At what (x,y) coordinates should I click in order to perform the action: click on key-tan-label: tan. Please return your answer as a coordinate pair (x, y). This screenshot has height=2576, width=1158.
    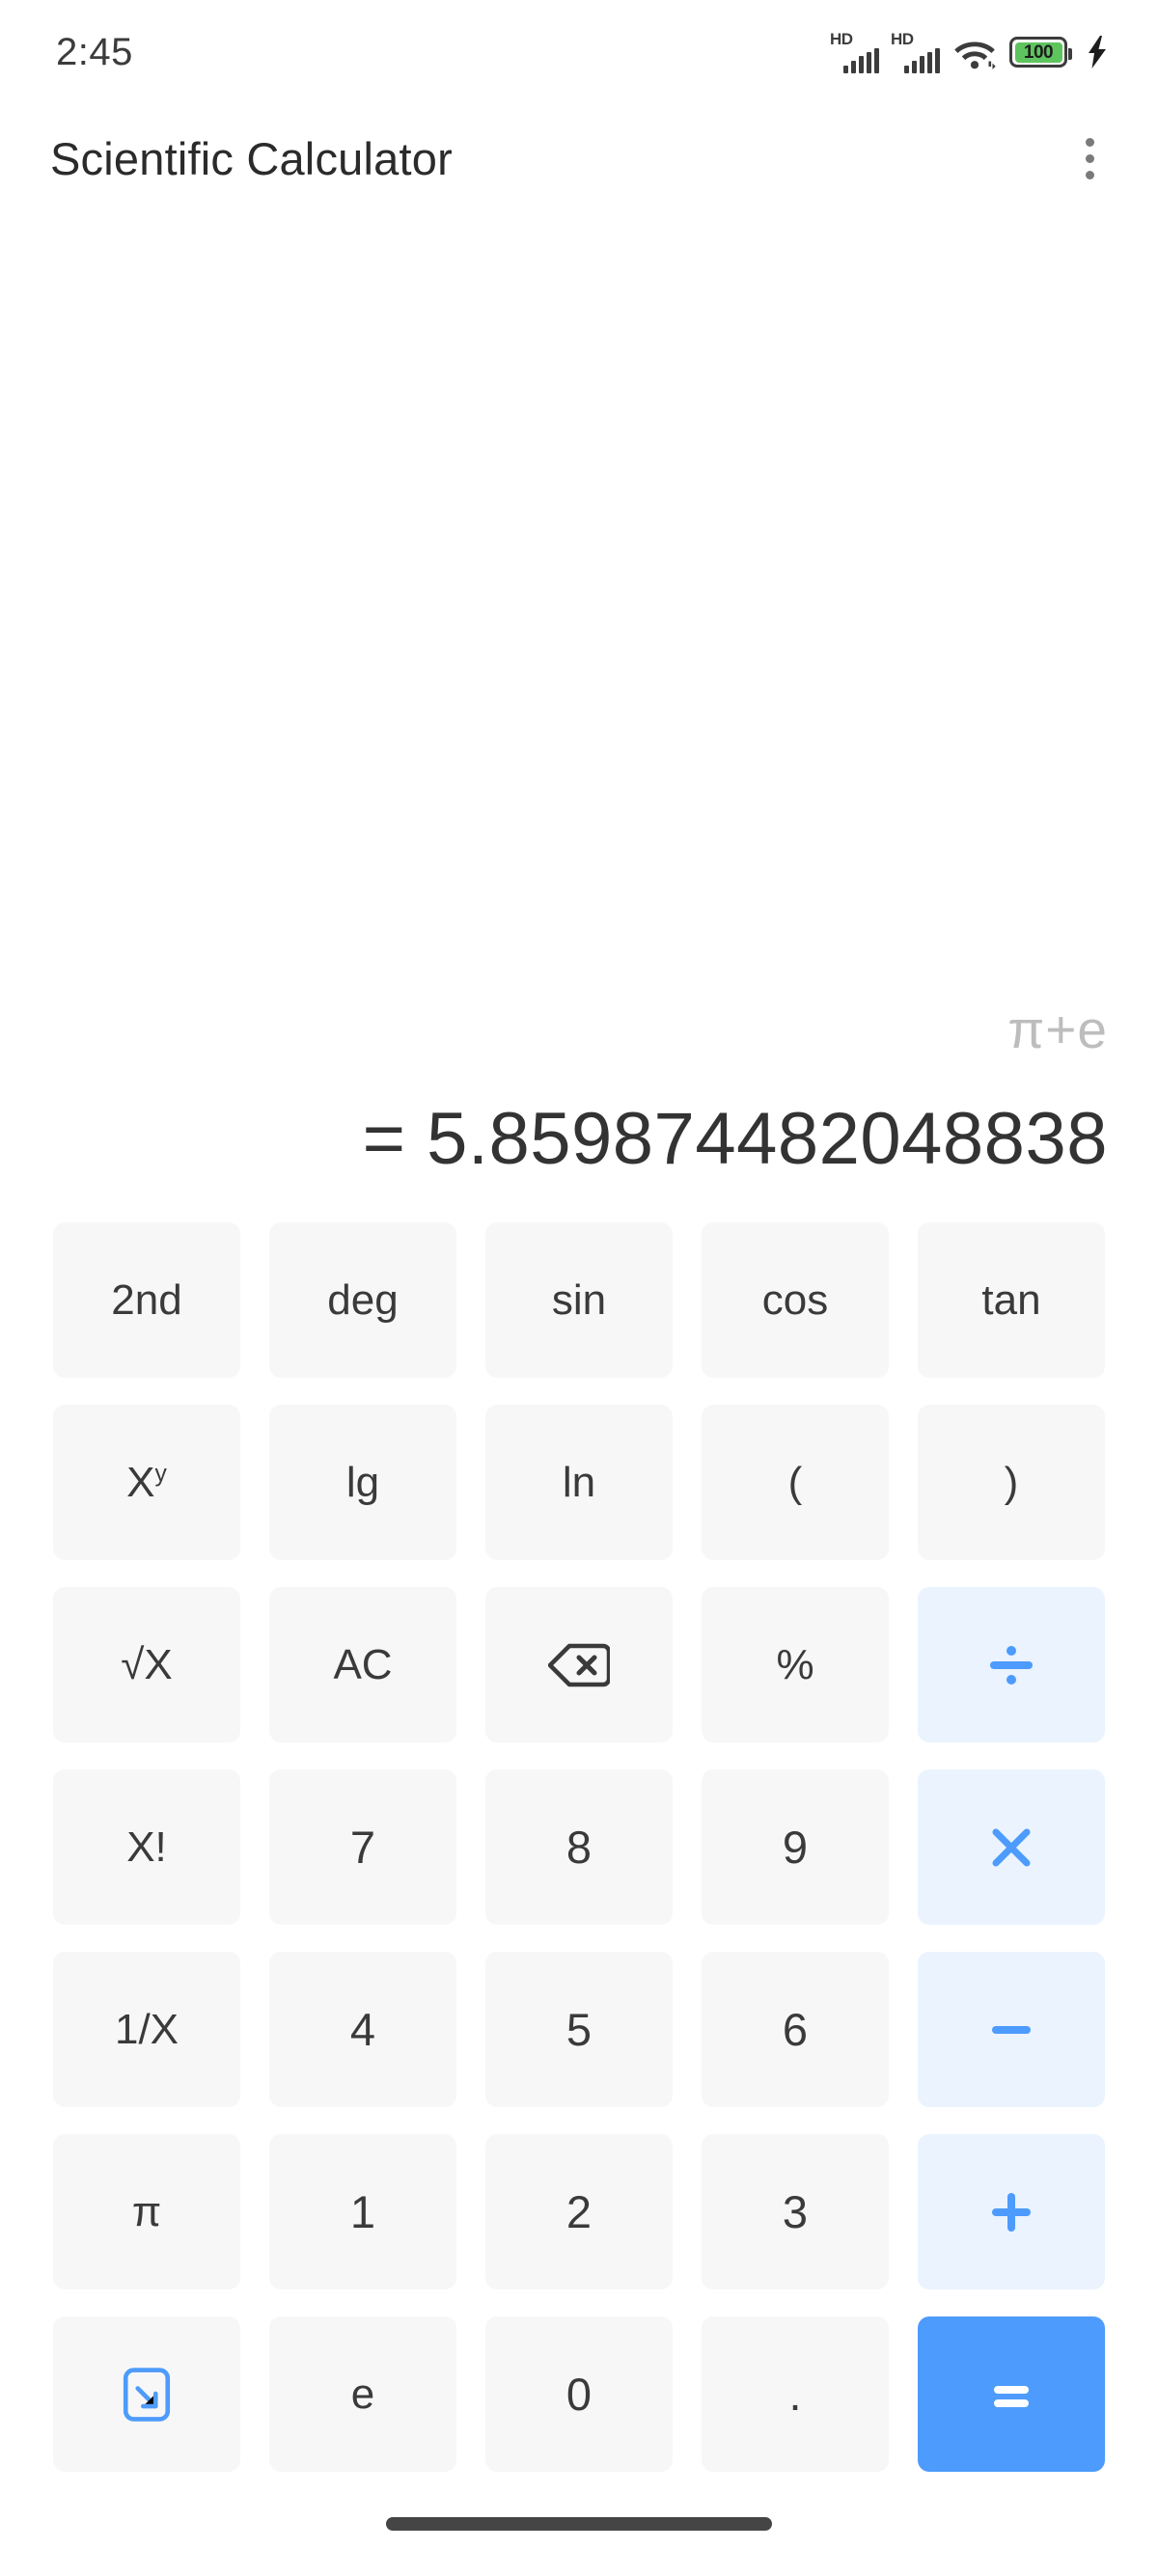
    Looking at the image, I should click on (1011, 1299).